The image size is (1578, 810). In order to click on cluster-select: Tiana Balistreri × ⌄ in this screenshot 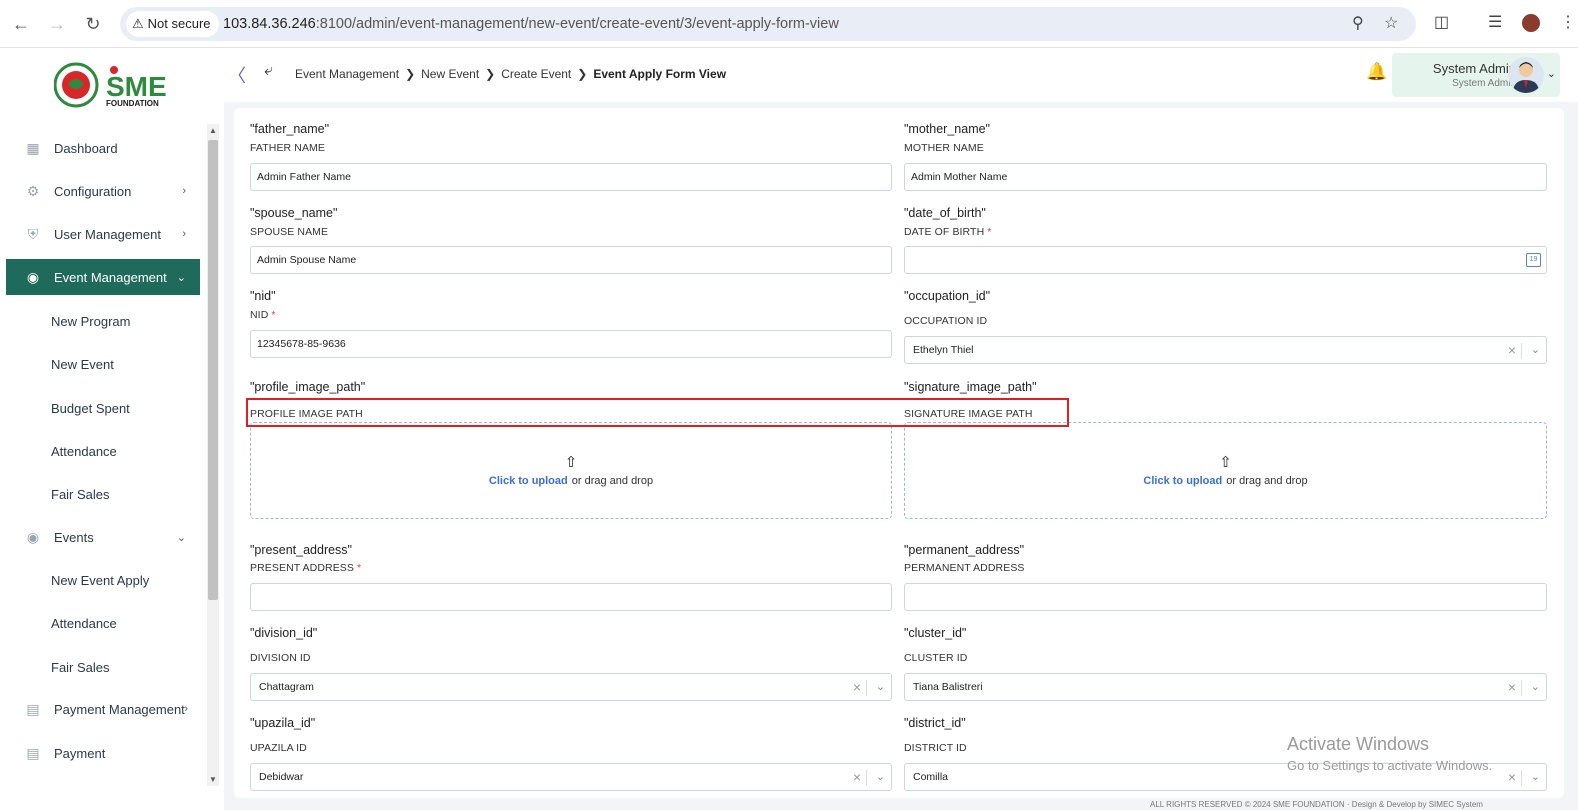, I will do `click(1225, 687)`.